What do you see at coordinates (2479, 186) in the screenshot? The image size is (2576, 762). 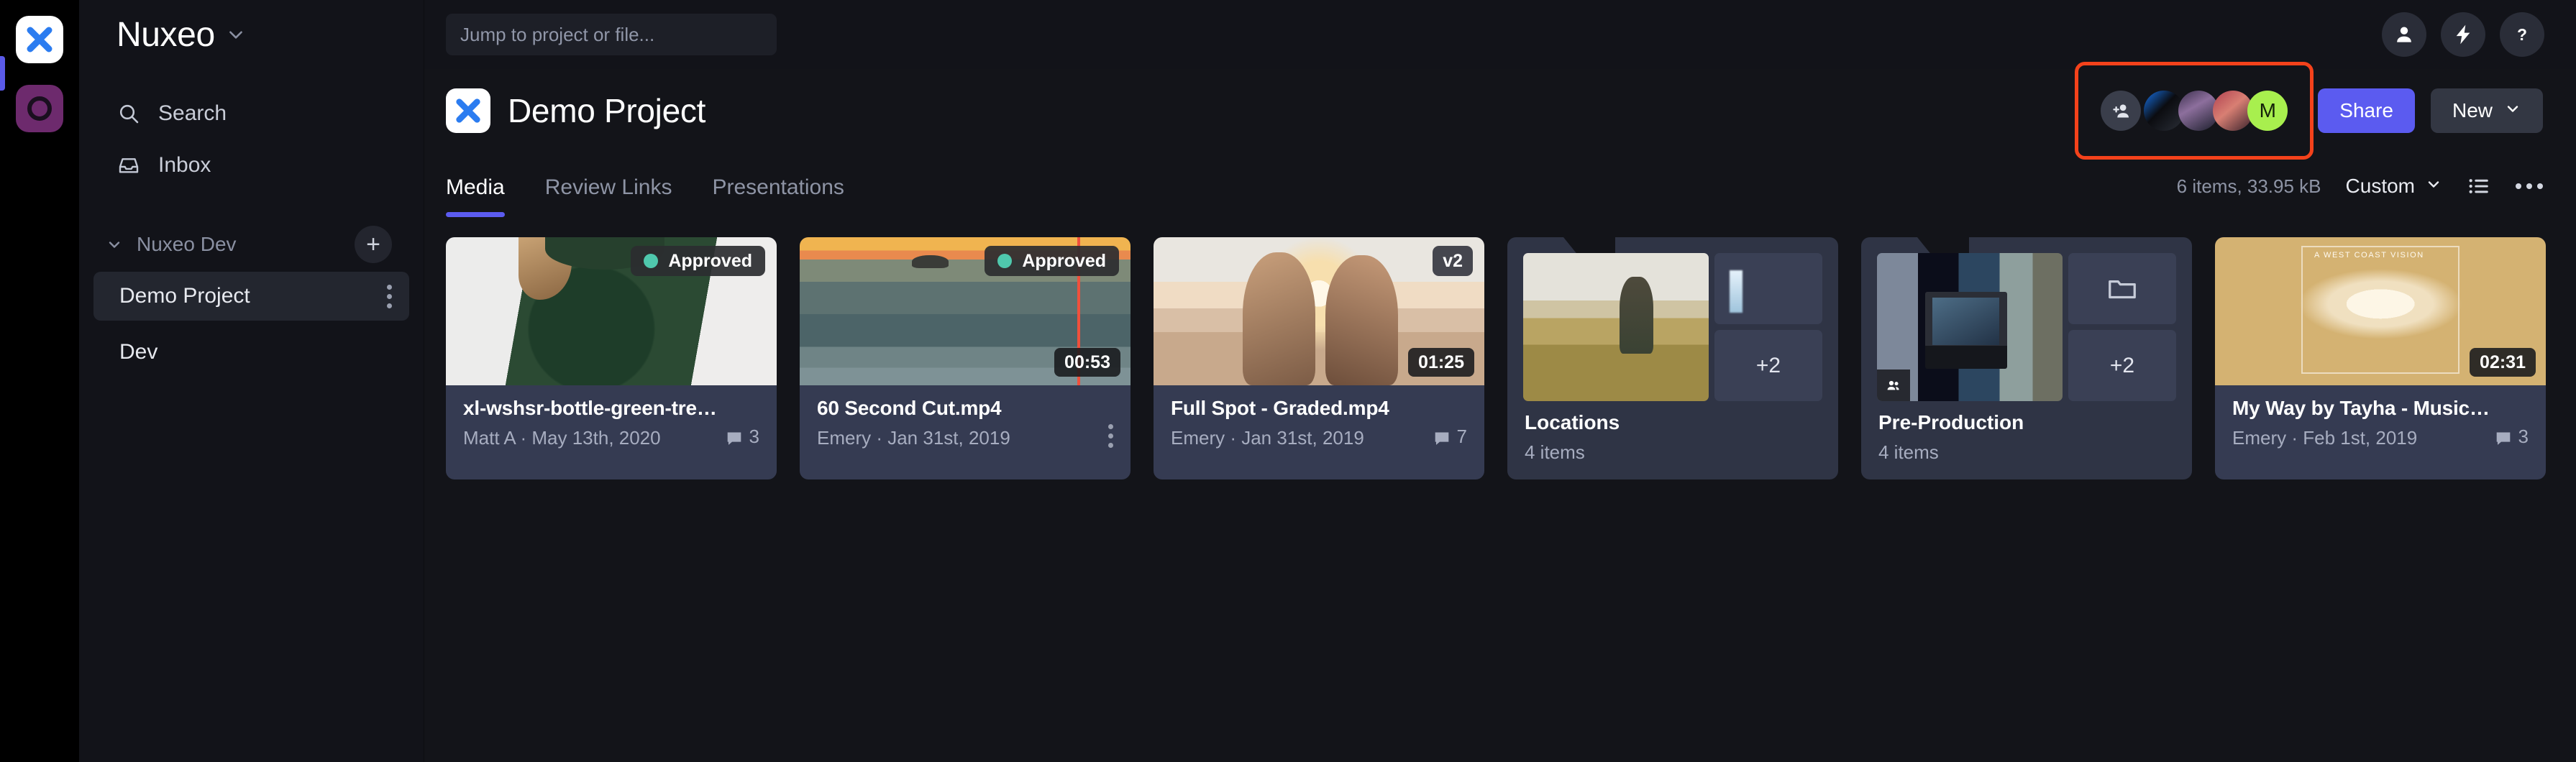 I see `list-view-icon` at bounding box center [2479, 186].